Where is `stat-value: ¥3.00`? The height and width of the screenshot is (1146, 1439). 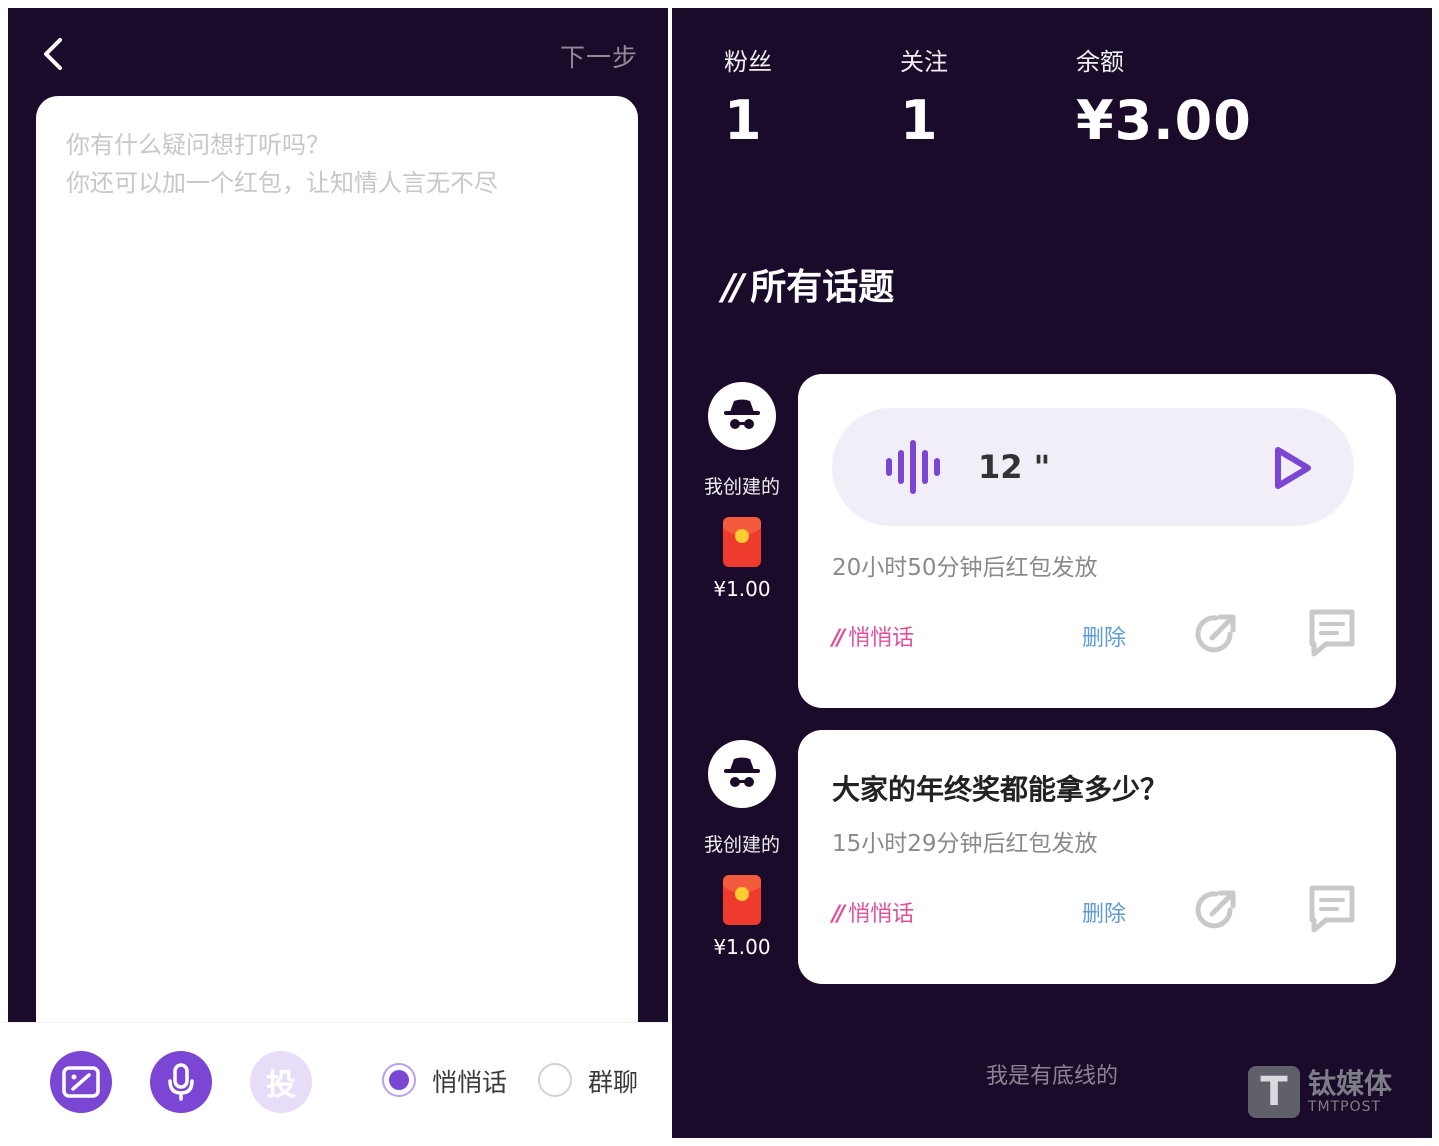
stat-value: ¥3.00 is located at coordinates (1164, 120).